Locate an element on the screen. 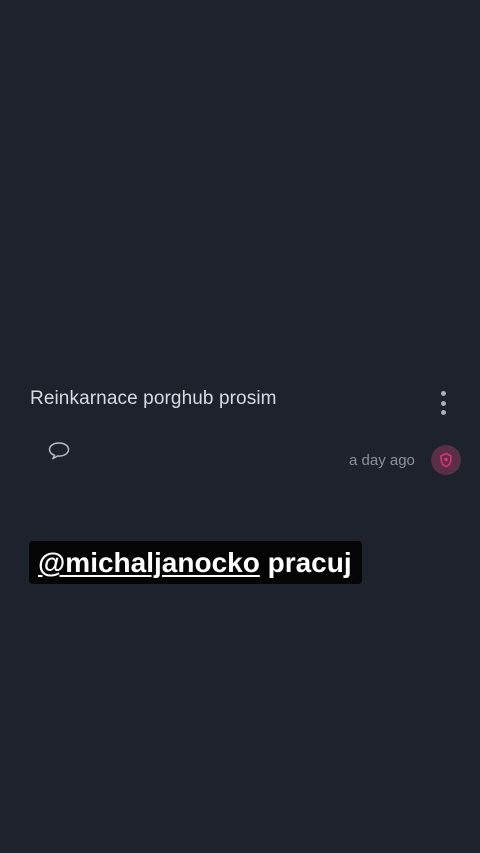 This screenshot has width=480, height=853. comment-bubble-icon is located at coordinates (59, 451).